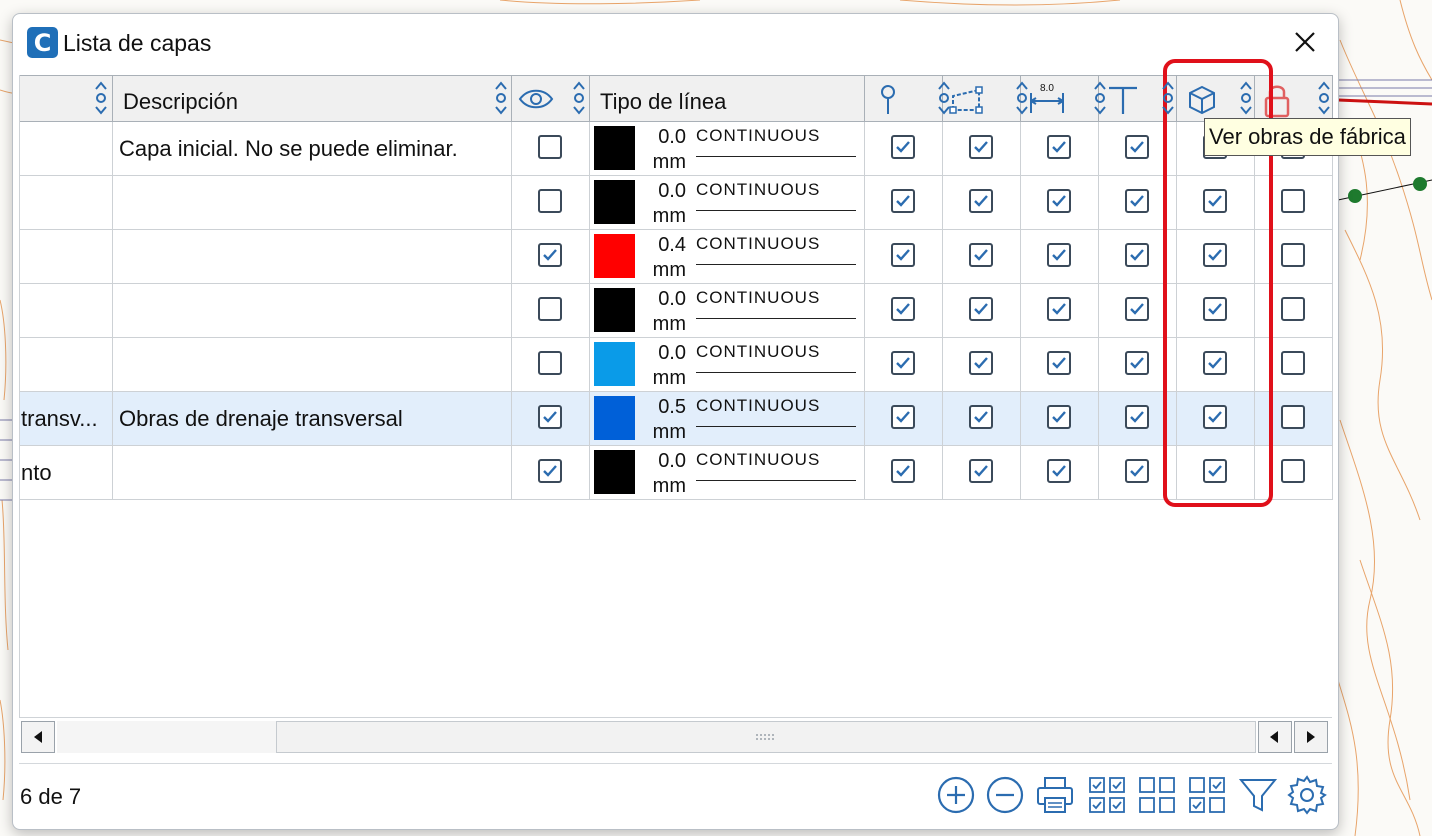 The width and height of the screenshot is (1432, 836). Describe the element at coordinates (167, 737) in the screenshot. I see `scroll-track` at that location.